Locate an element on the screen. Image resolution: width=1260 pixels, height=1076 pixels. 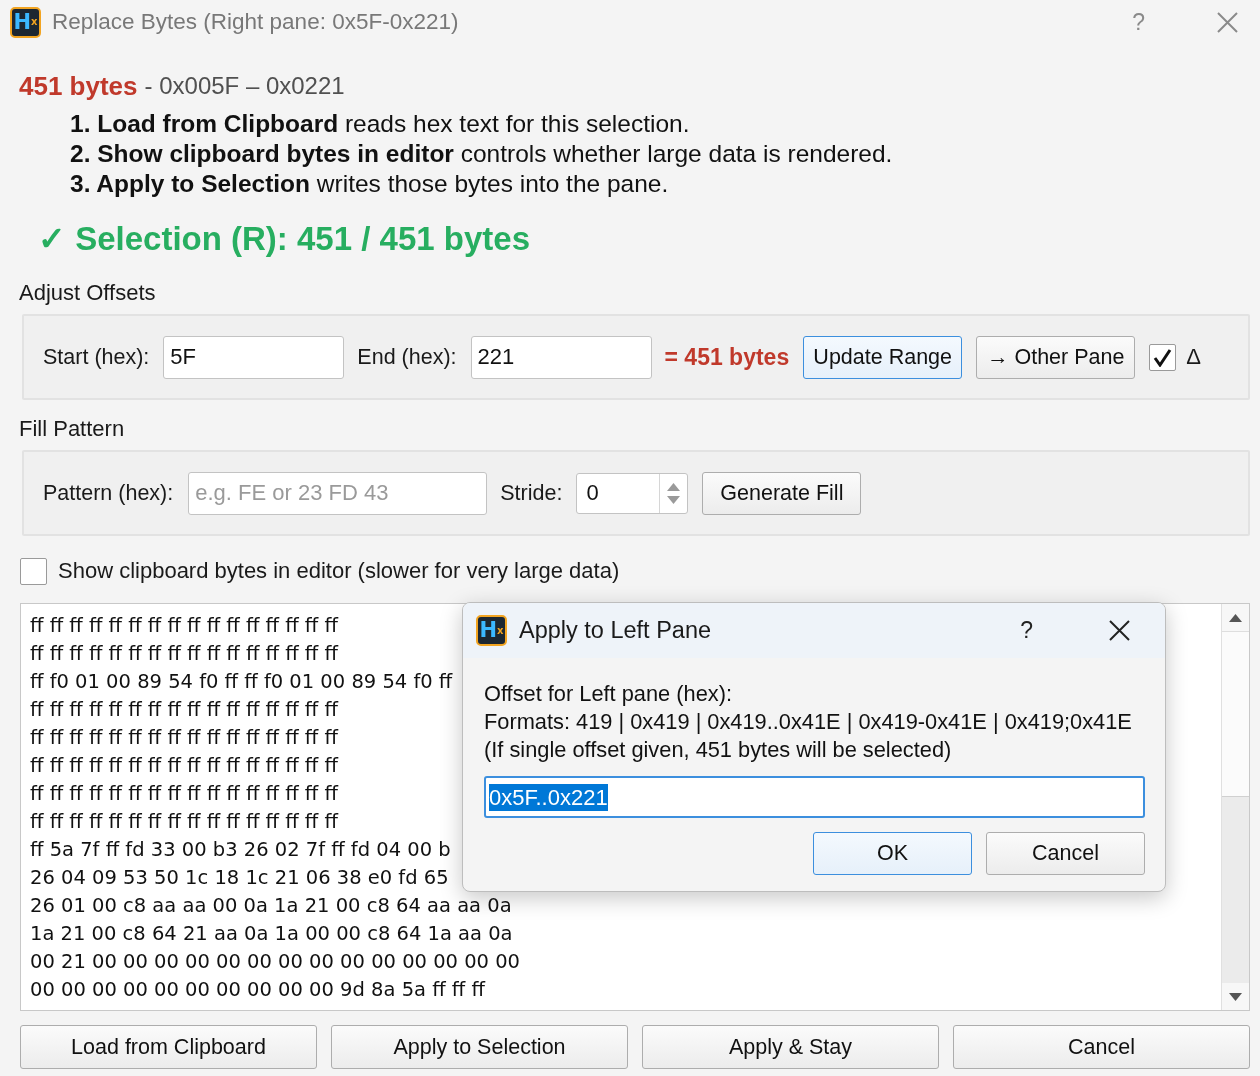
window-title: Replace Bytes (Right pane: 0x5F-0x221) is located at coordinates (256, 22).